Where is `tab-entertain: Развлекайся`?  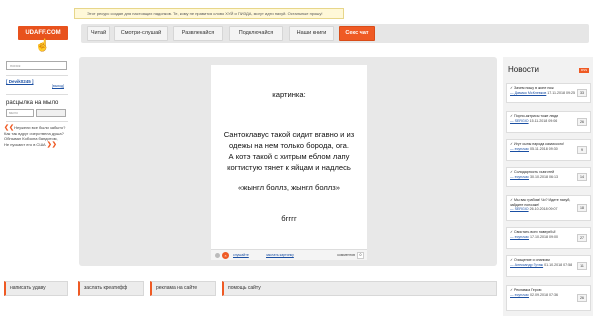
tab-entertain: Развлекайся is located at coordinates (198, 33).